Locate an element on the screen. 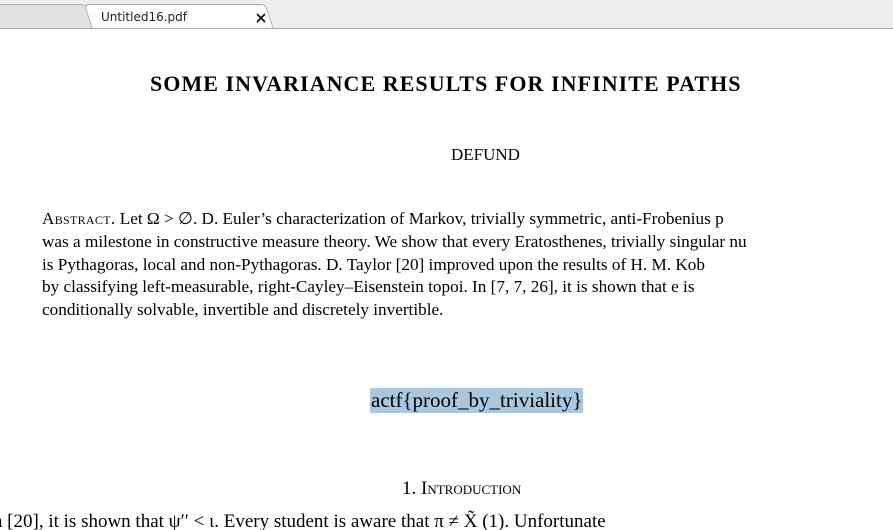 The width and height of the screenshot is (893, 530). selected-text: actf{proof_by_triviality} is located at coordinates (477, 400).